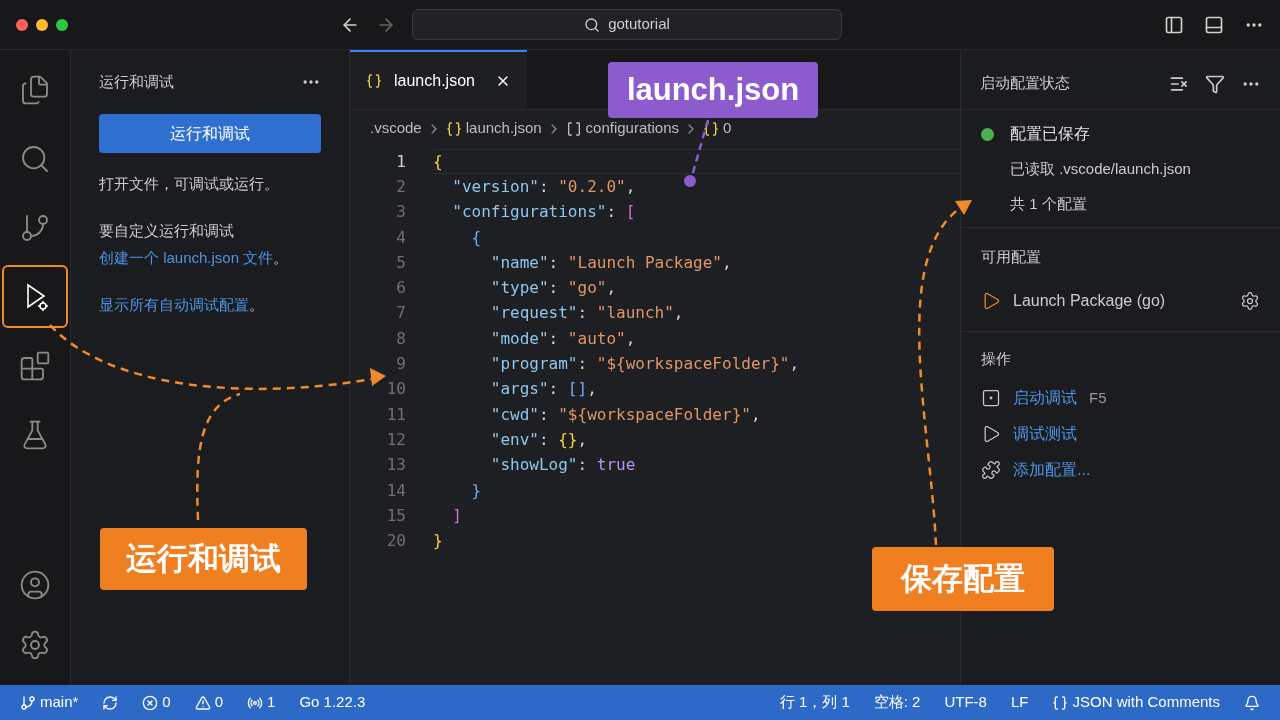 The width and height of the screenshot is (1280, 720). I want to click on run-debug-button: 运行和调试, so click(210, 133).